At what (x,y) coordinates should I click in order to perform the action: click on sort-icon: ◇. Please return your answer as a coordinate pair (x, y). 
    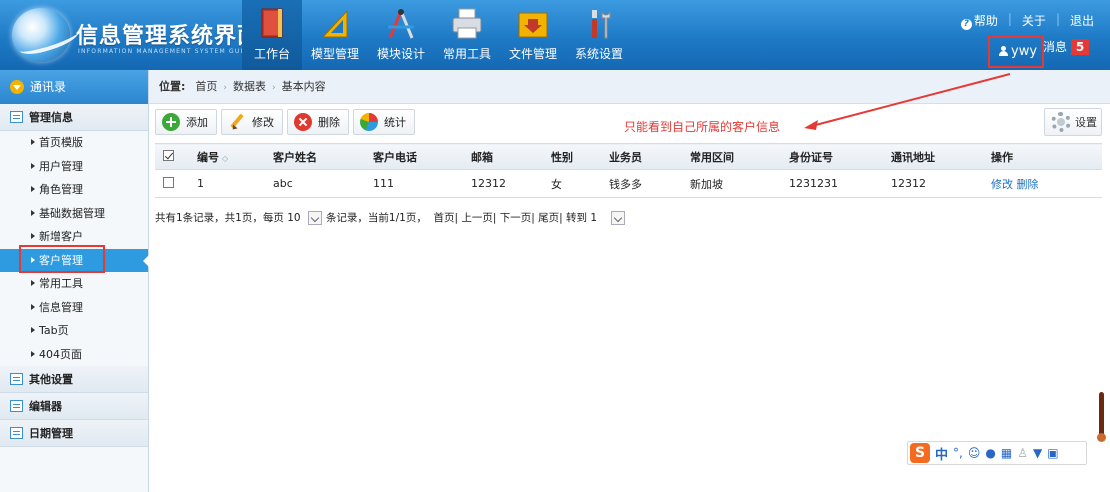
    Looking at the image, I should click on (225, 158).